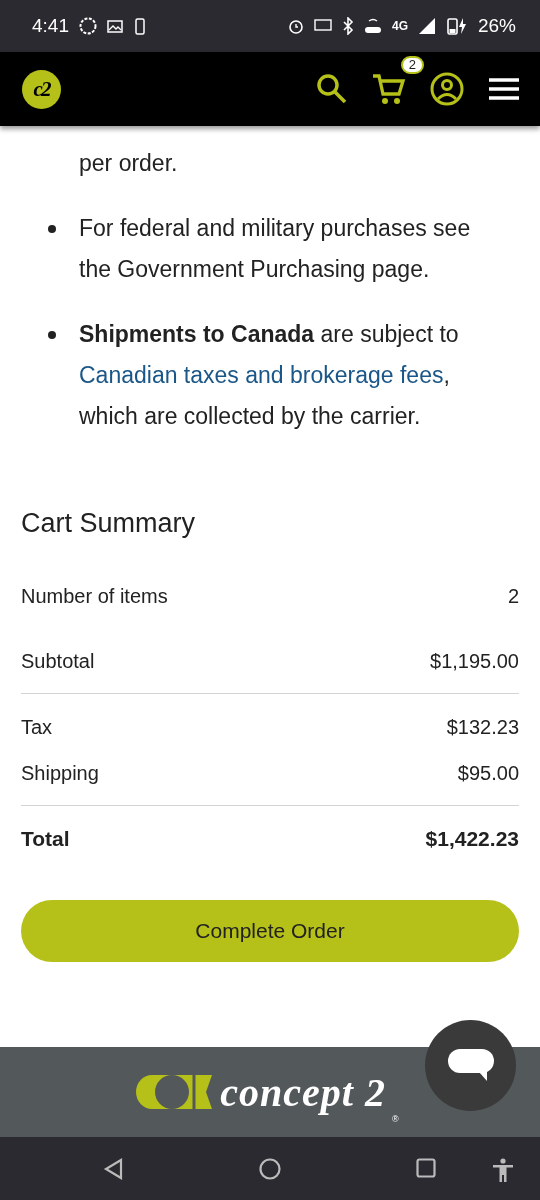  What do you see at coordinates (88, 26) in the screenshot?
I see `chat-icon` at bounding box center [88, 26].